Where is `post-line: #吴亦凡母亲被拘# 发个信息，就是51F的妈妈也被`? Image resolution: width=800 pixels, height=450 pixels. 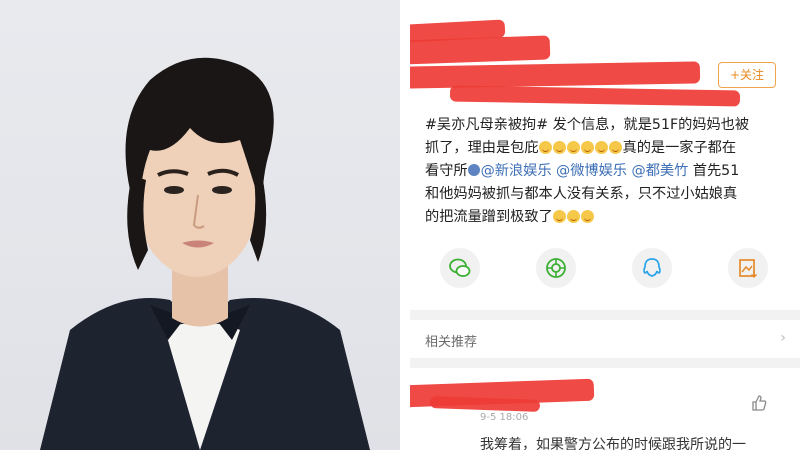 post-line: #吴亦凡母亲被拘# 发个信息，就是51F的妈妈也被 is located at coordinates (587, 125).